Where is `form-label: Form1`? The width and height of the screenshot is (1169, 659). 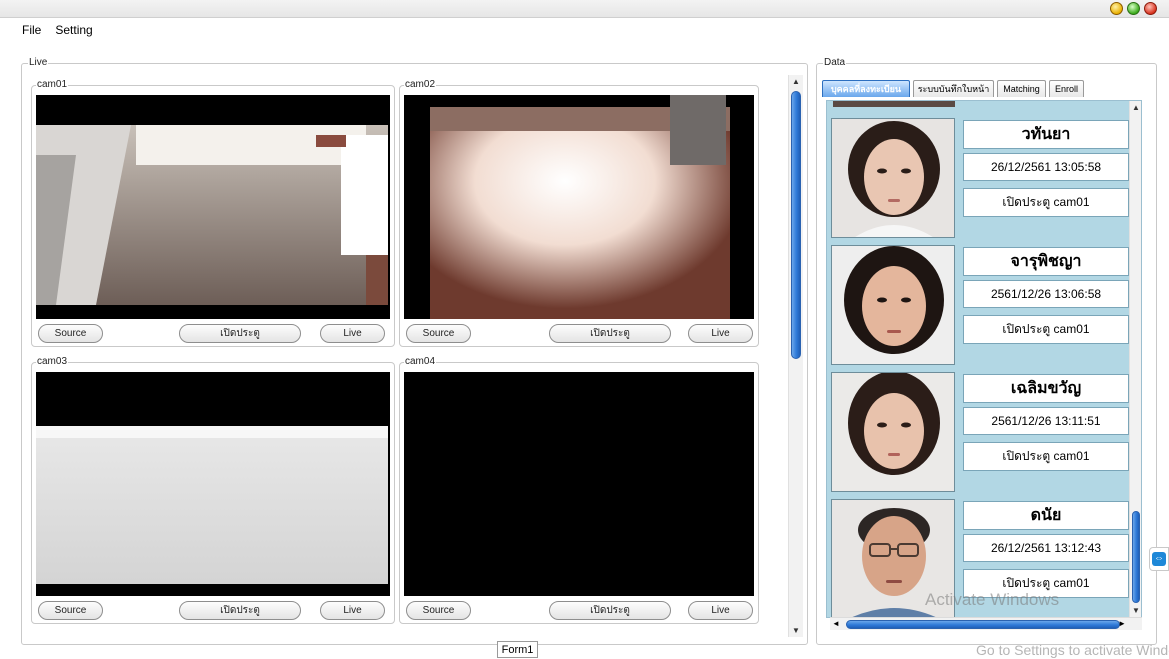 form-label: Form1 is located at coordinates (517, 649).